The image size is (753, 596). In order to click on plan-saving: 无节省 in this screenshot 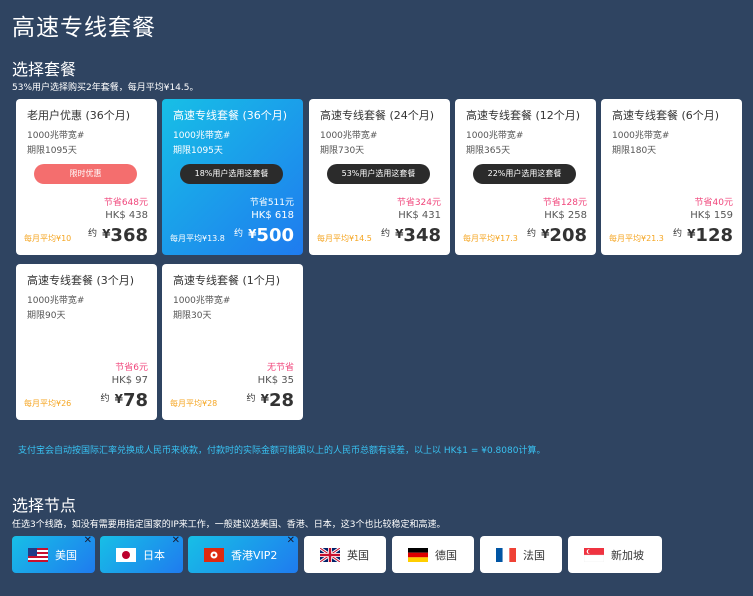, I will do `click(280, 368)`.